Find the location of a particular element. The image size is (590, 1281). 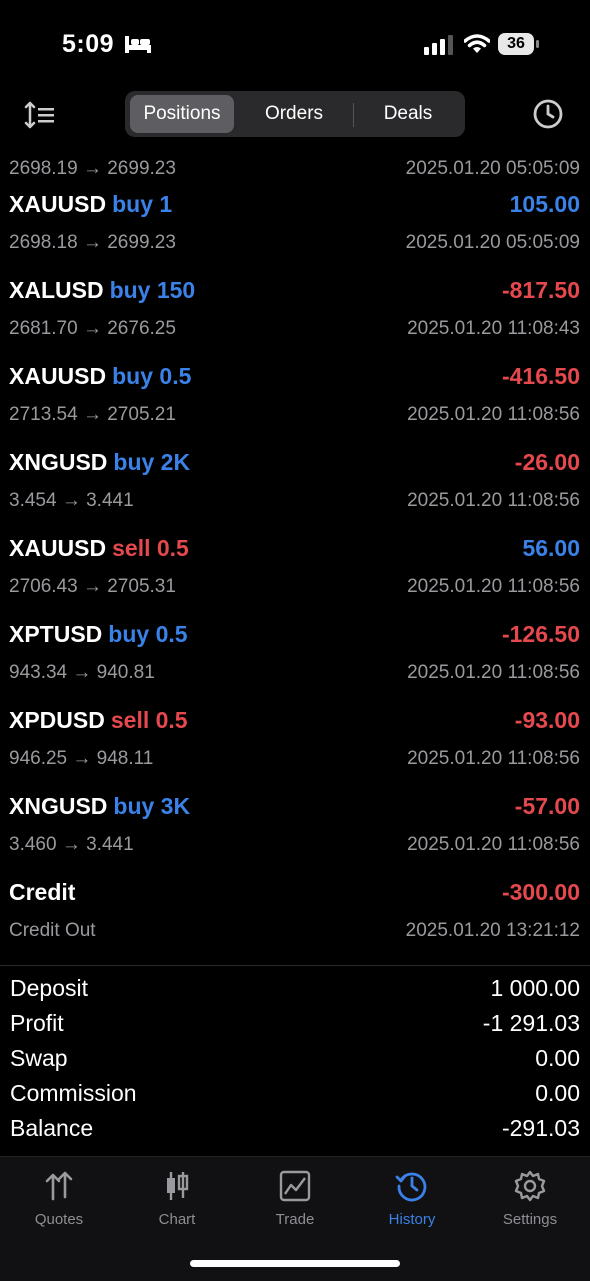

tab-label: Chart is located at coordinates (177, 1219).